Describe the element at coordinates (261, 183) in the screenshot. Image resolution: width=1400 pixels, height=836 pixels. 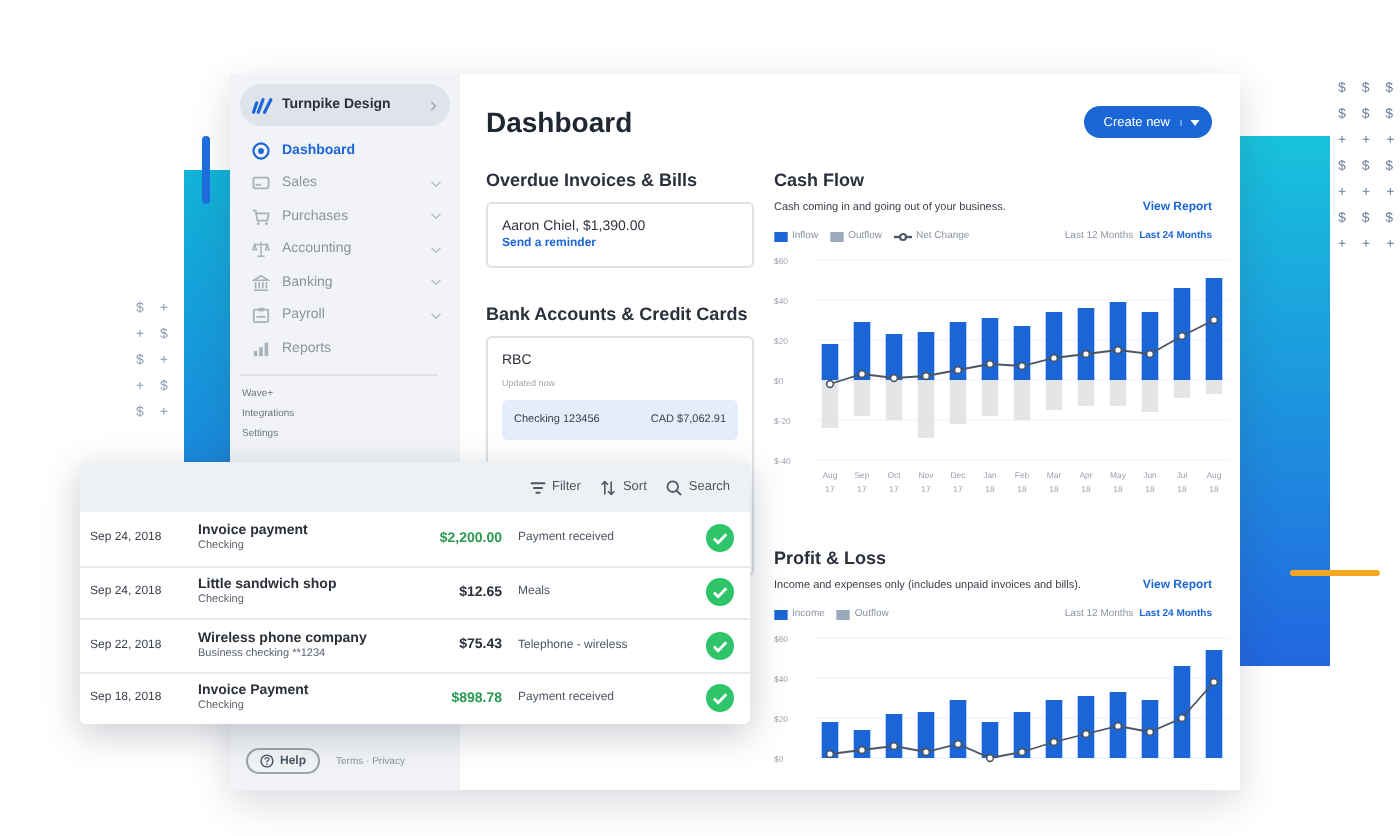
I see `card-icon` at that location.